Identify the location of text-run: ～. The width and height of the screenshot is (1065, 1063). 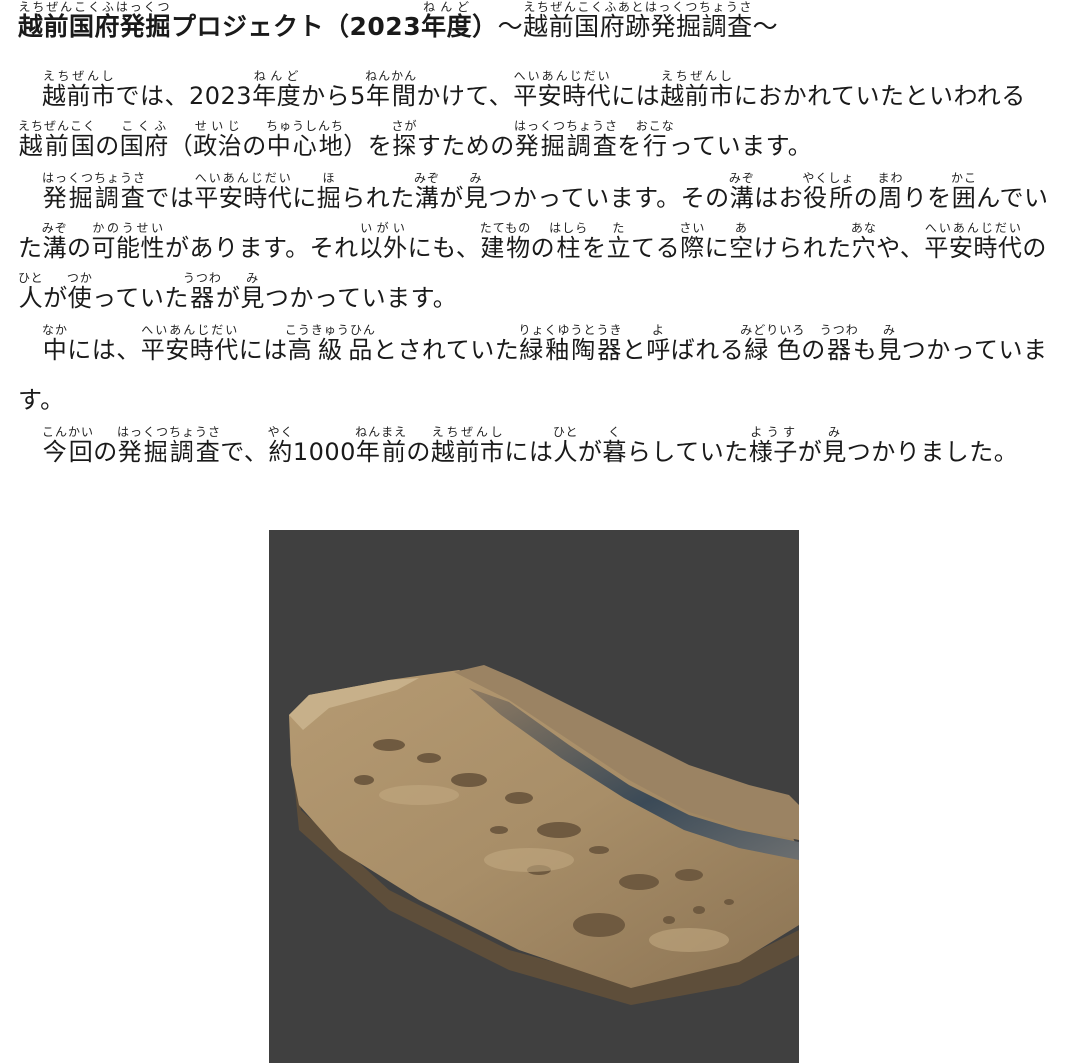
(765, 26).